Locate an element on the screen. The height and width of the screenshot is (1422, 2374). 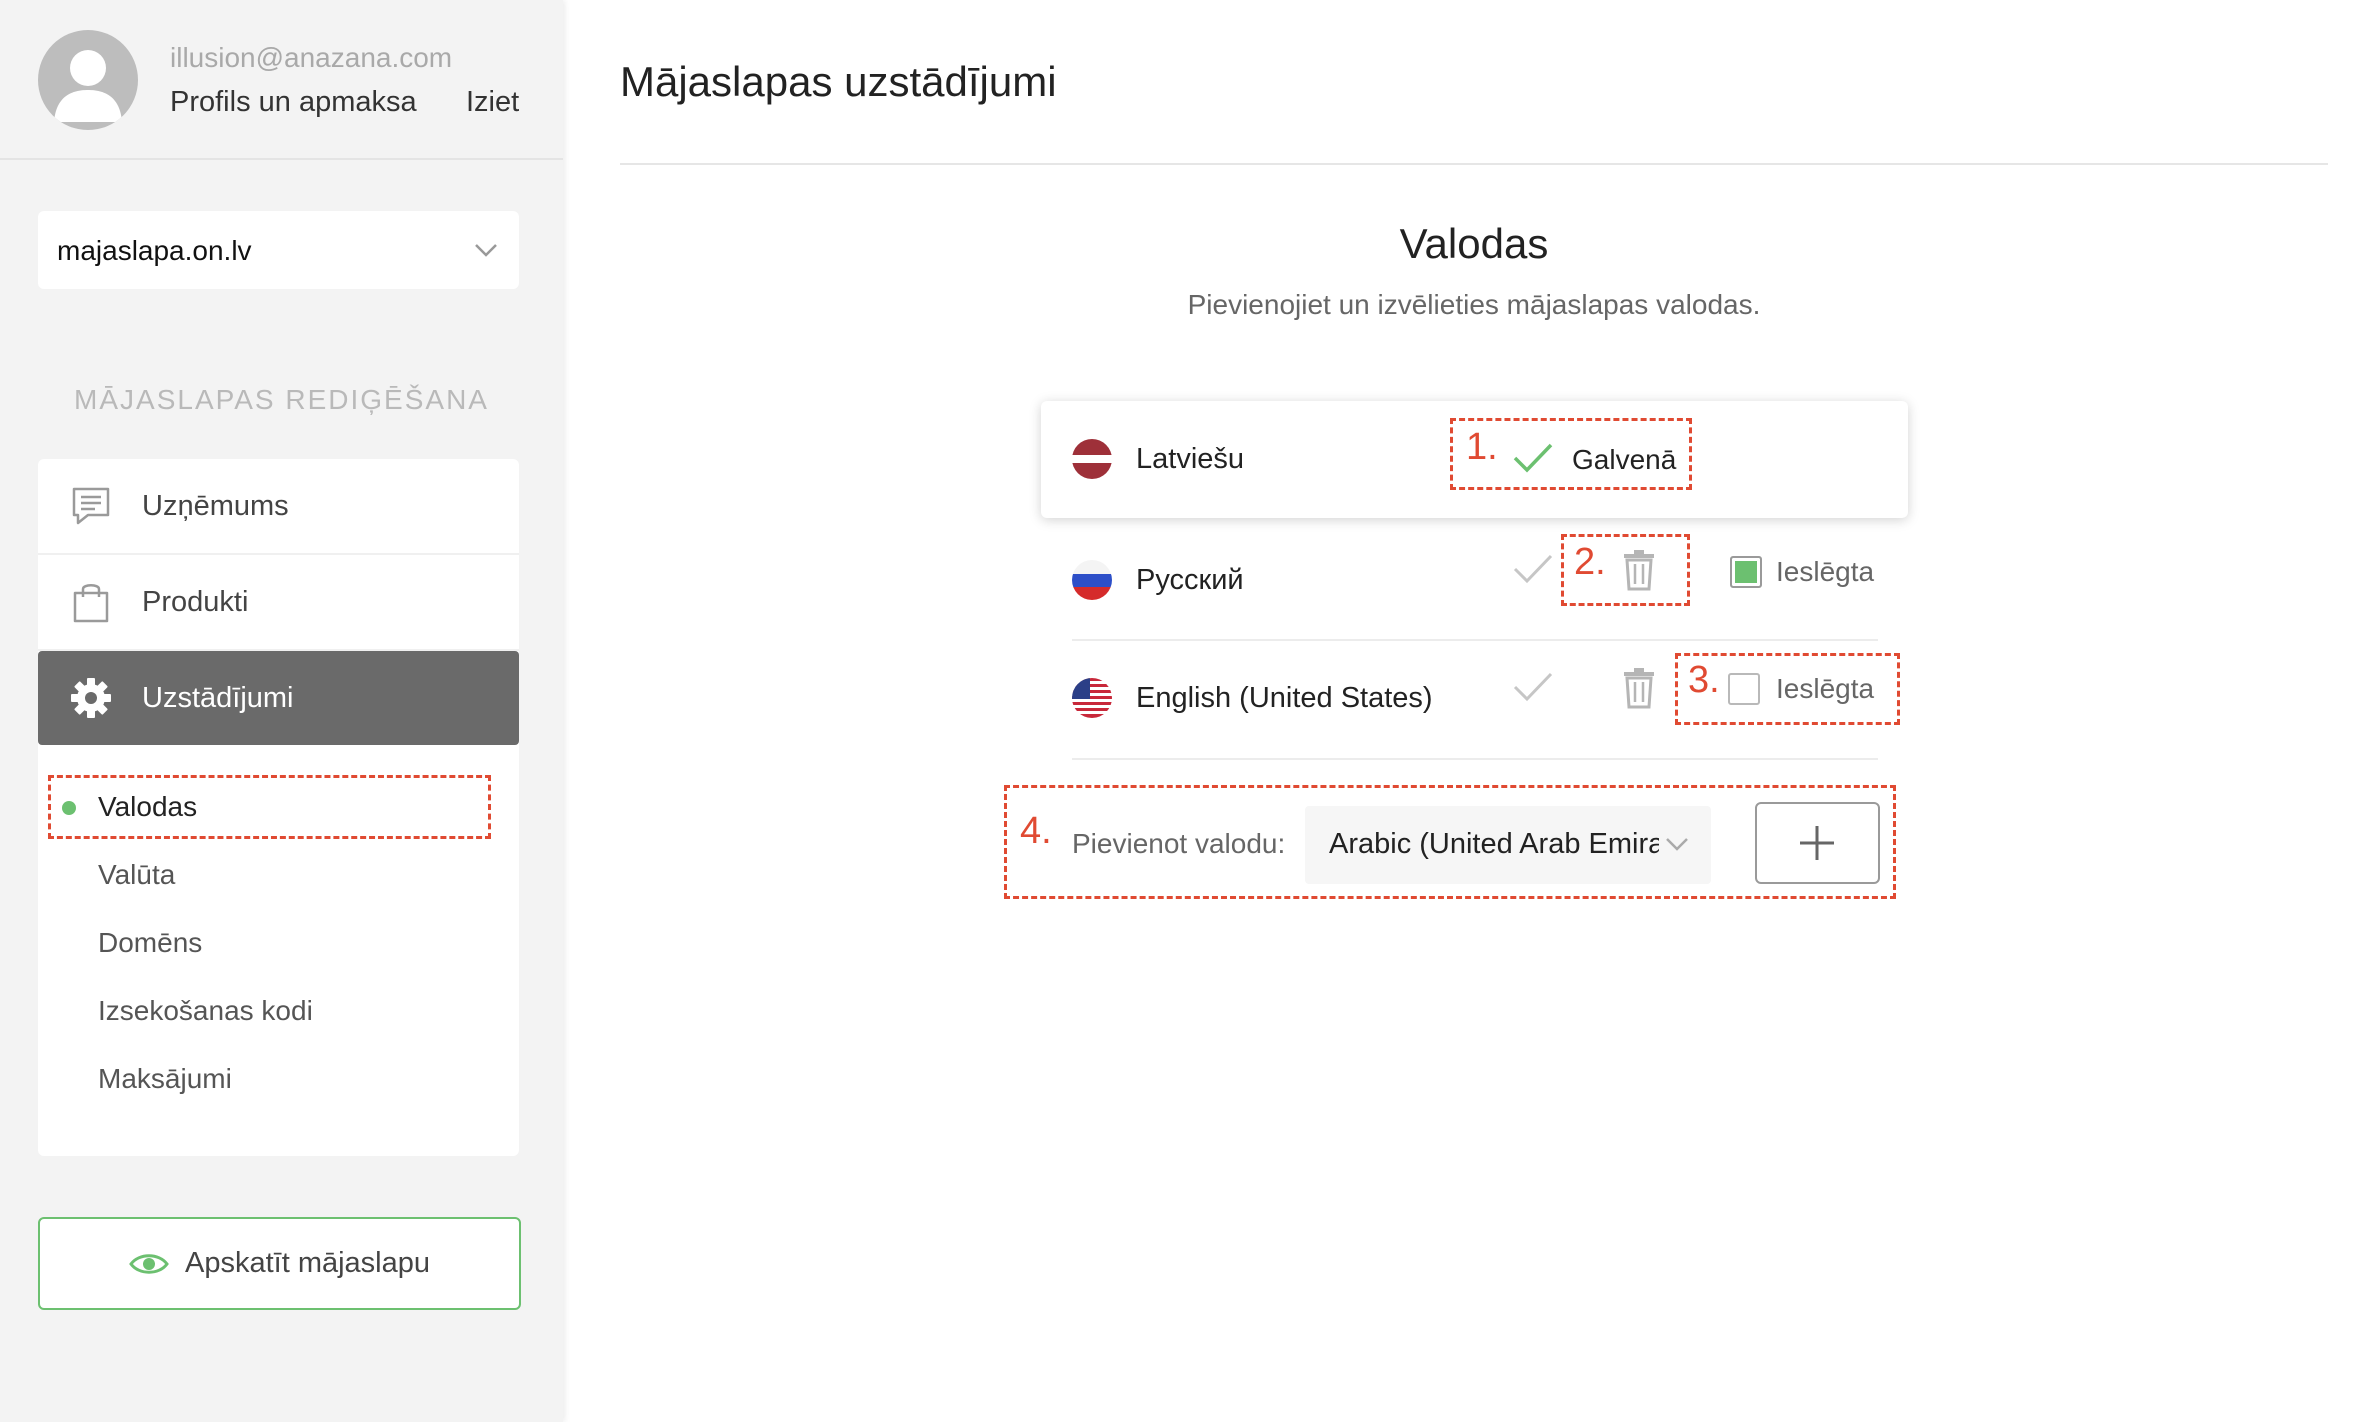
submenu-item-izsekosanas-kodi: Izsekošanas kodi is located at coordinates (205, 1011).